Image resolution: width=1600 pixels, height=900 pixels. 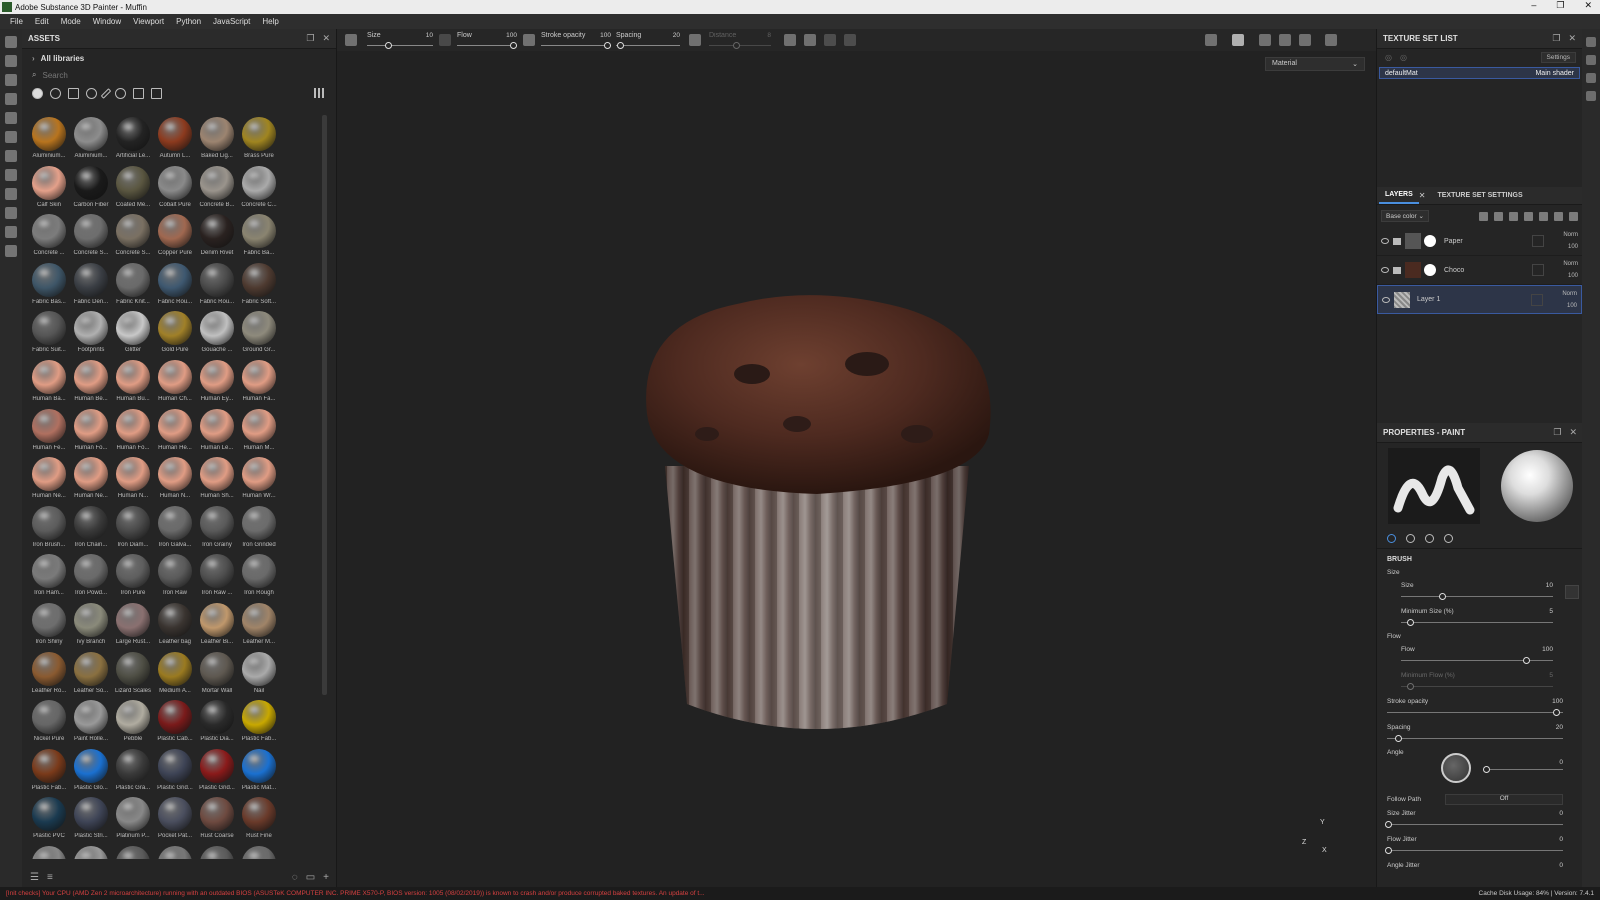 I want to click on layer-name: Layer 1, so click(x=1428, y=299).